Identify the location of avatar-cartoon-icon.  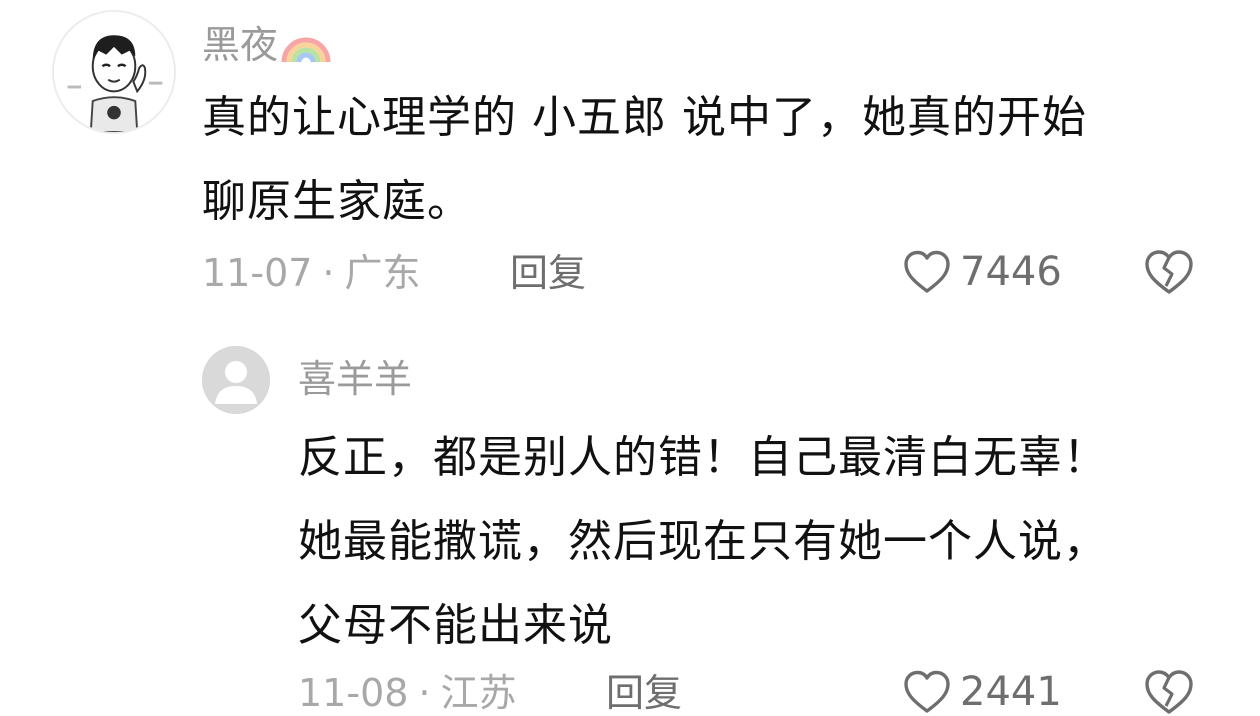
(114, 72).